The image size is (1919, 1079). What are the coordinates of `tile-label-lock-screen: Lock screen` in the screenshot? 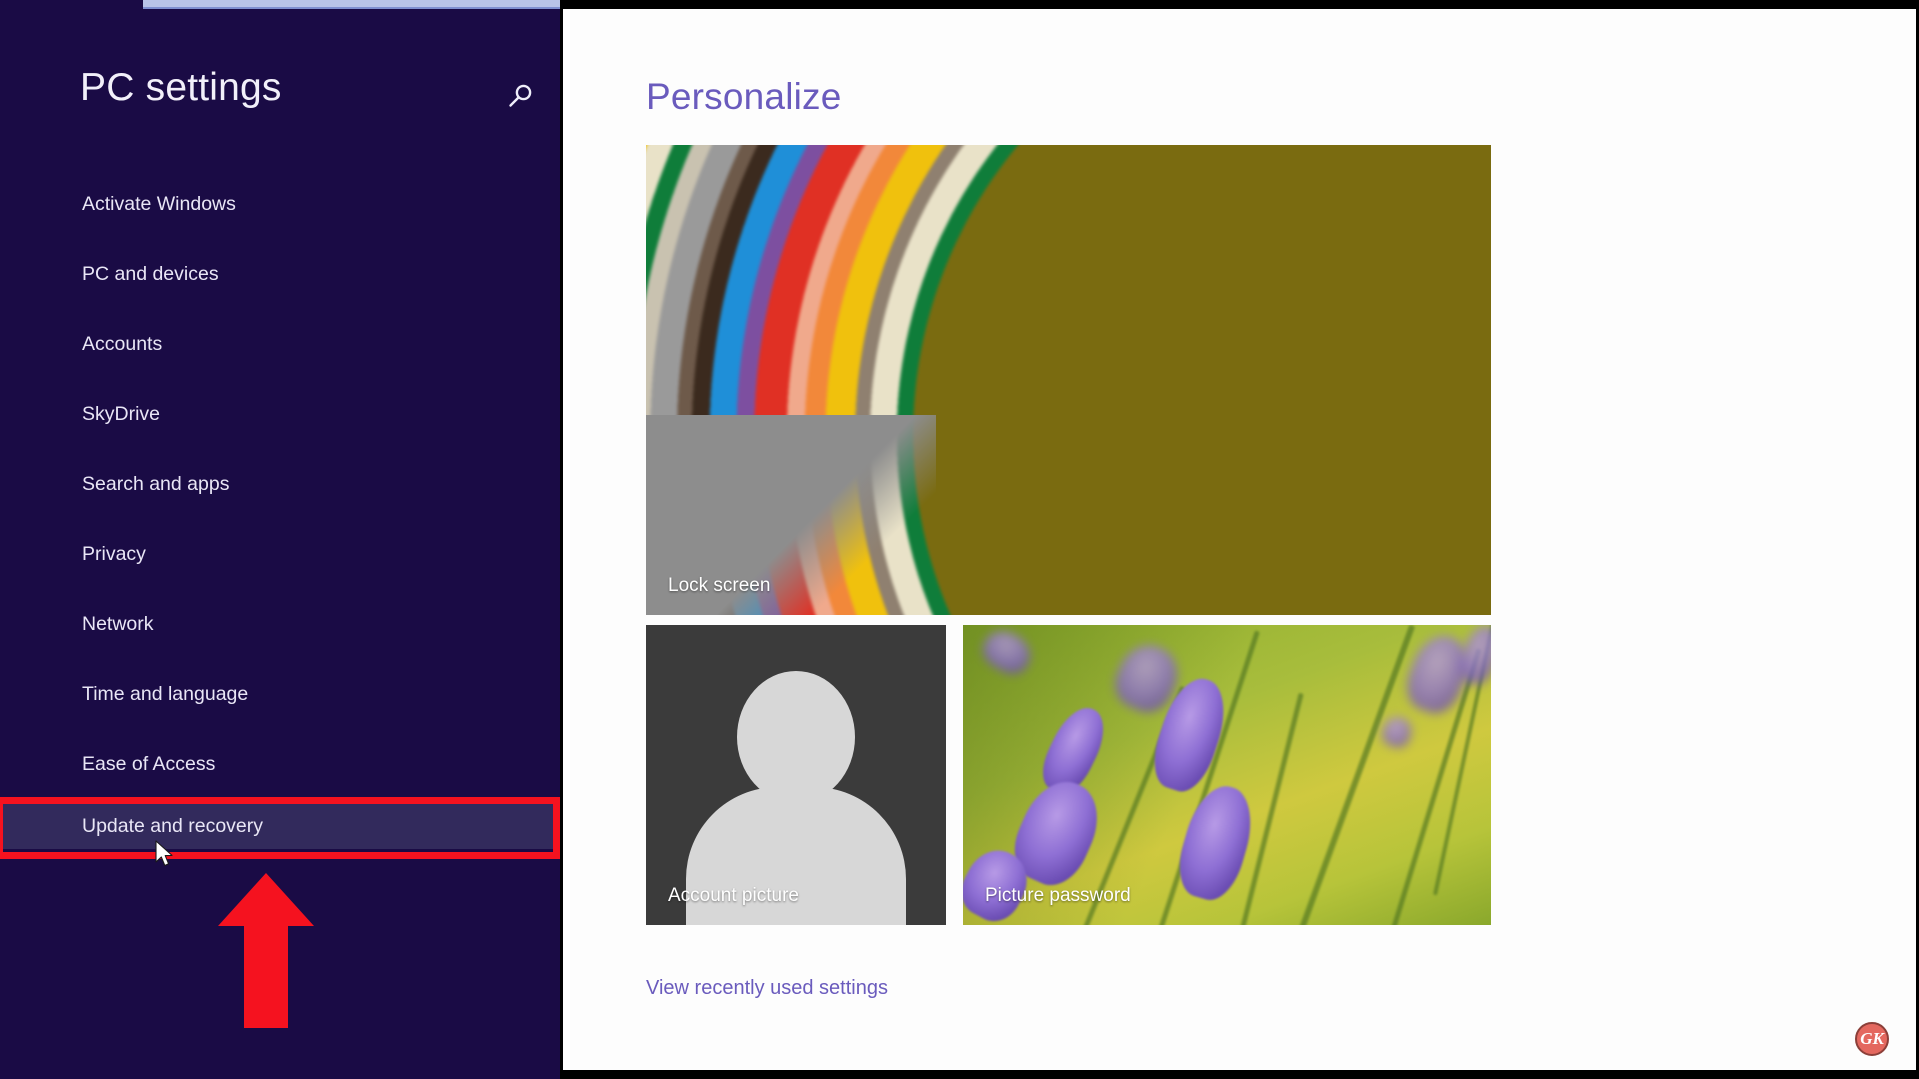 It's located at (719, 585).